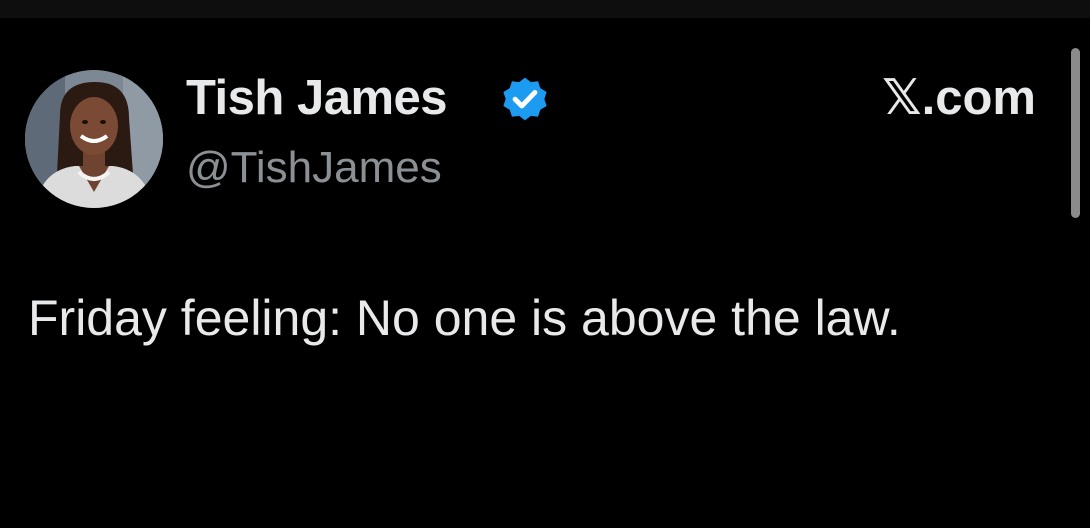  I want to click on avatar, so click(94, 139).